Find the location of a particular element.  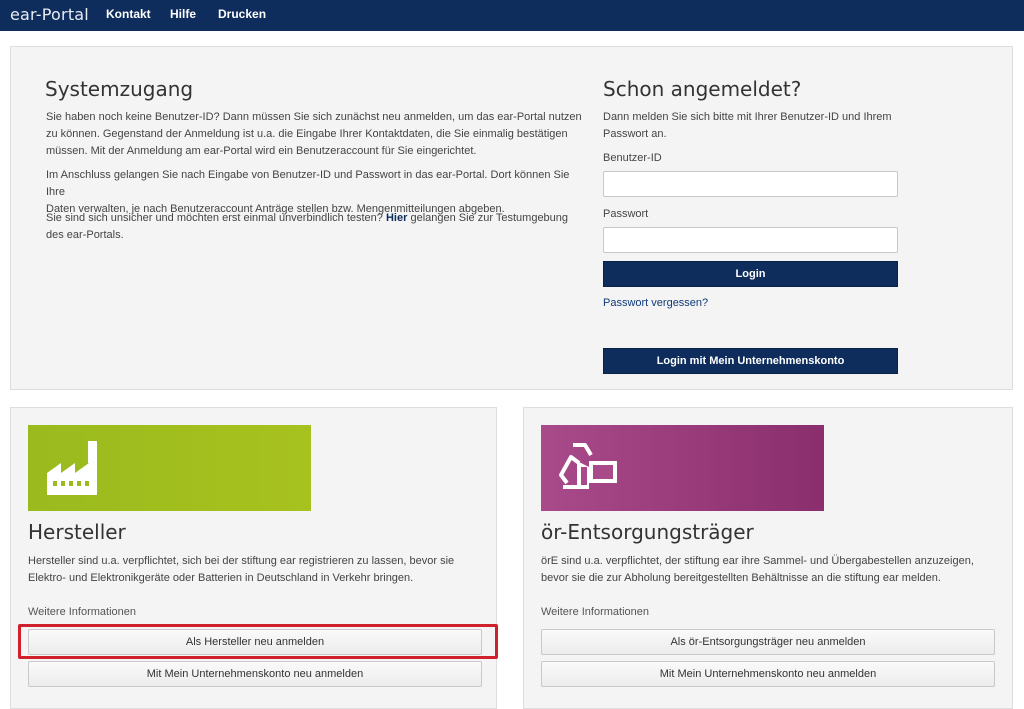

register-disposal-authority-button: Als ör-Entsorgungsträger neu anmelden is located at coordinates (768, 642).